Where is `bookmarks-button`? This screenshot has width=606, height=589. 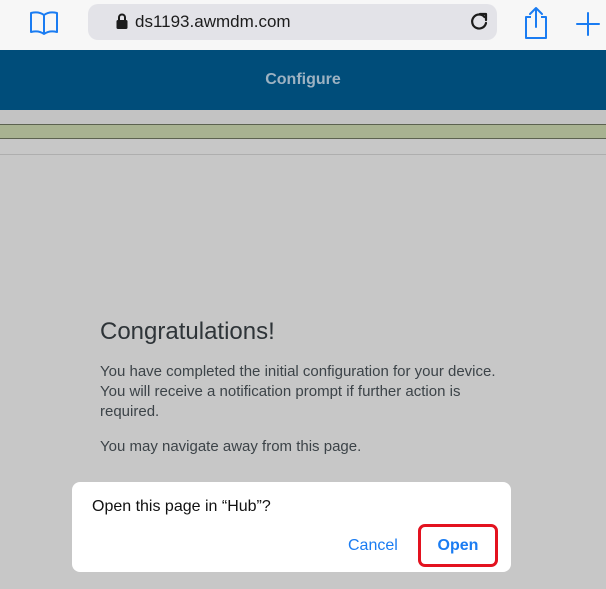 bookmarks-button is located at coordinates (44, 23).